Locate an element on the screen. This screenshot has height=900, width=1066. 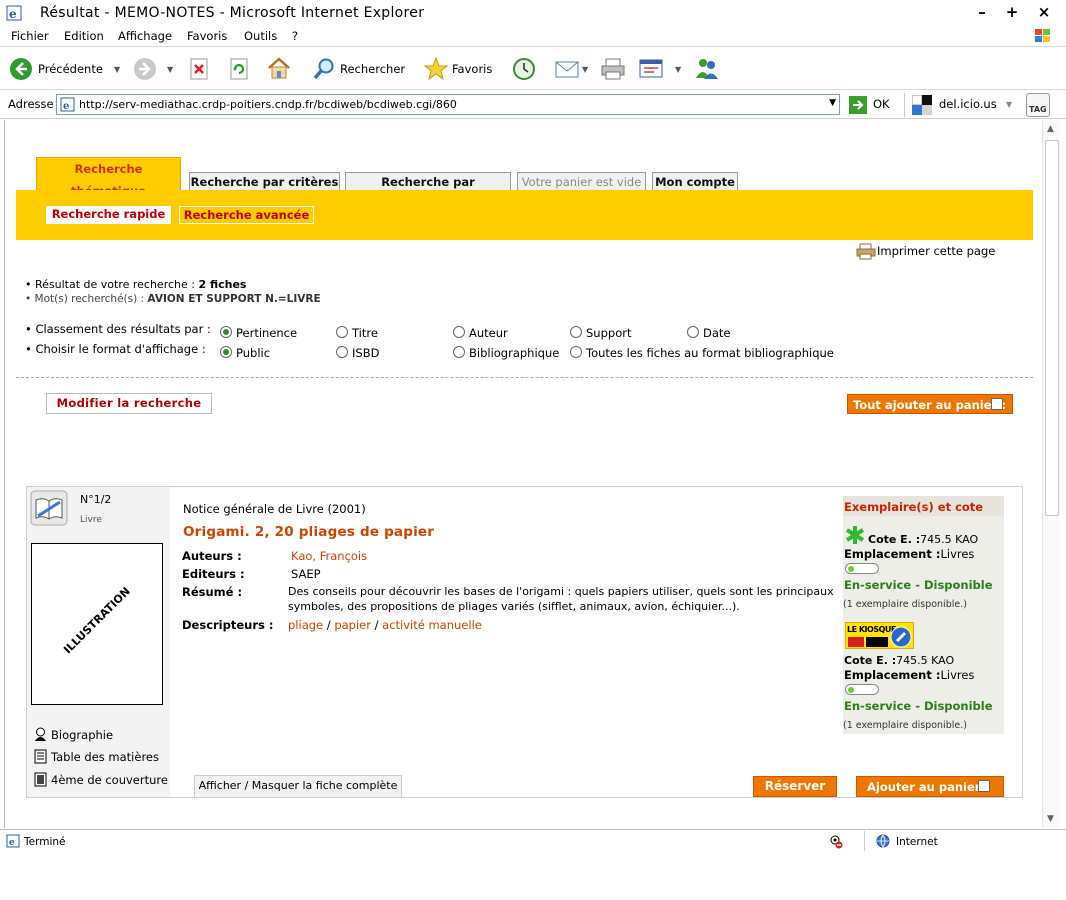
menu-fichier: Fichier is located at coordinates (30, 36).